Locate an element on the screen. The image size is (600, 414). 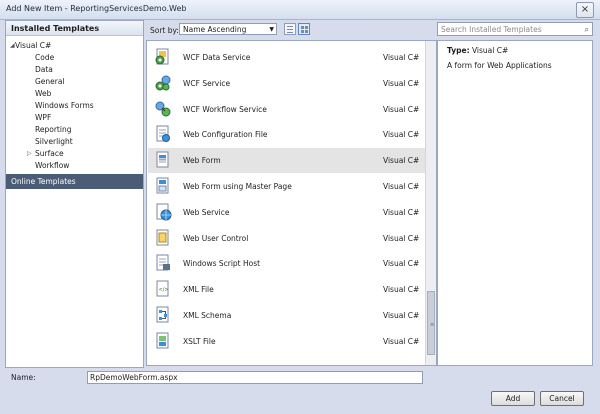
tree-item-wpf: WPF is located at coordinates (74, 118).